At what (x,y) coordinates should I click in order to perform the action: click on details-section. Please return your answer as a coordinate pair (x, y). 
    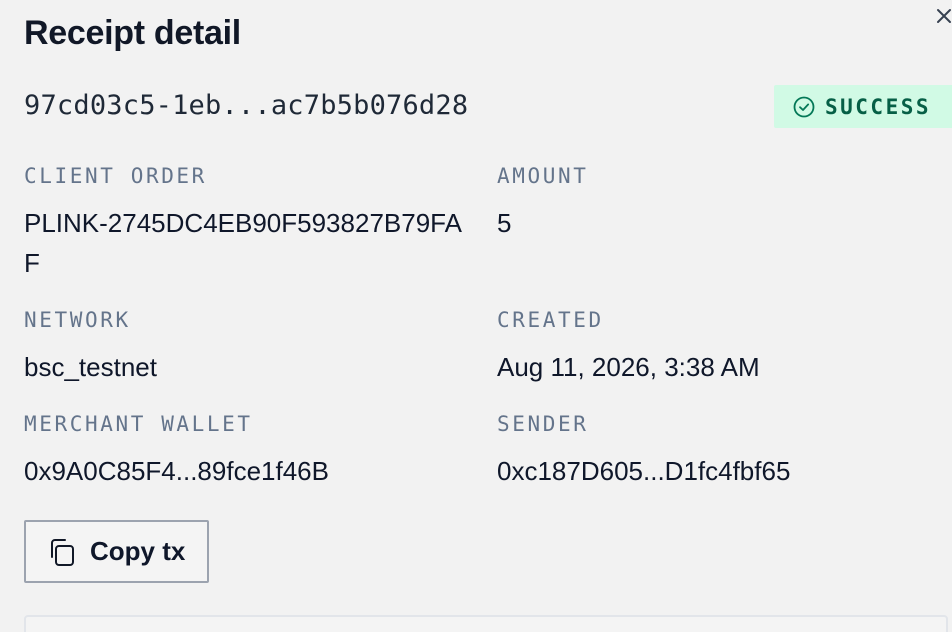
    Looking at the image, I should click on (486, 623).